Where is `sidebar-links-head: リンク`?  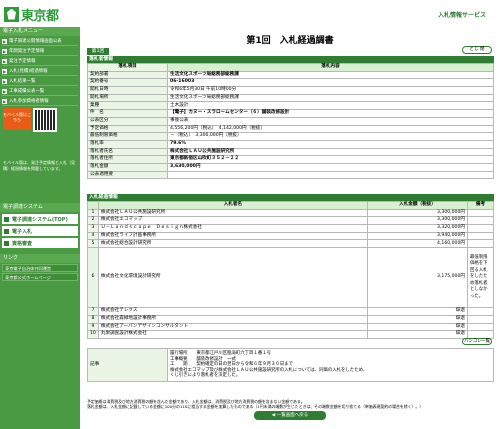
sidebar-links-head: リンク is located at coordinates (40, 258).